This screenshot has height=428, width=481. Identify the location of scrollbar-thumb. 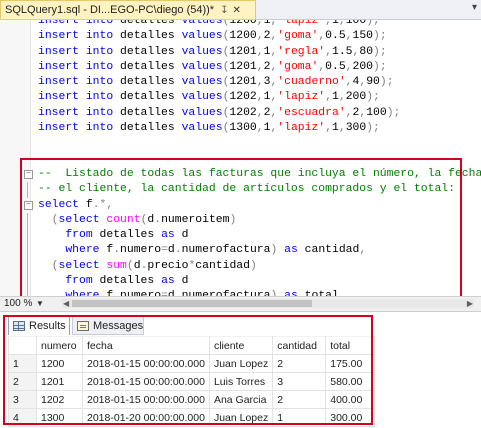
(192, 303).